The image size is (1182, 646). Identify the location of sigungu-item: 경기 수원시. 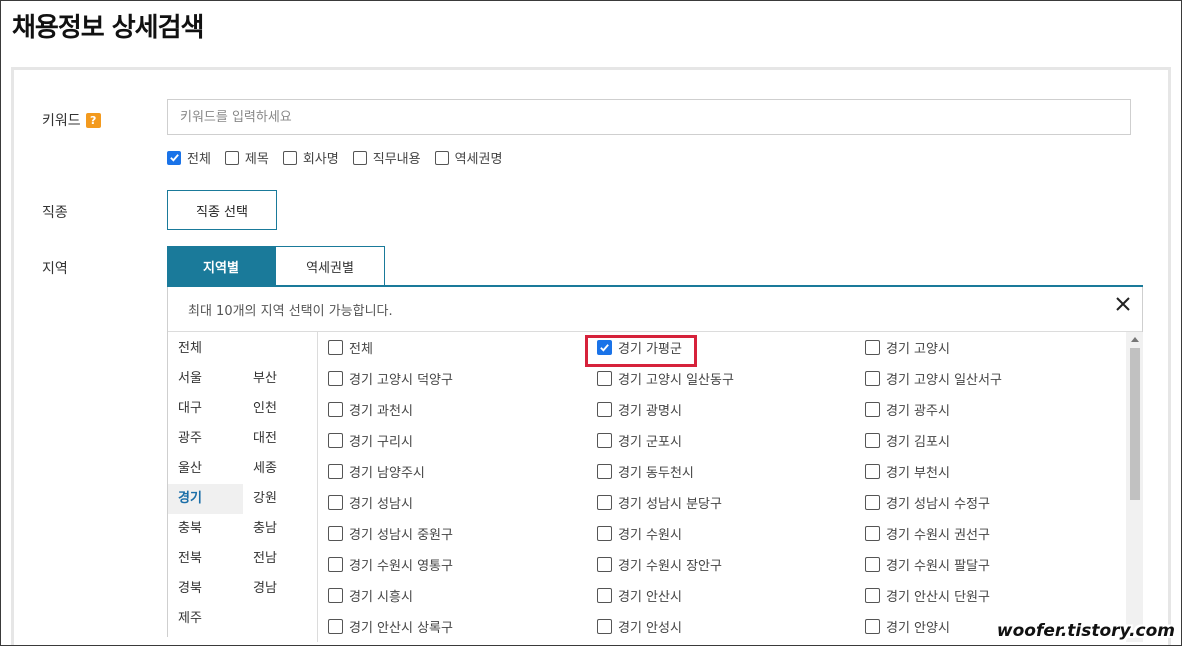
(639, 533).